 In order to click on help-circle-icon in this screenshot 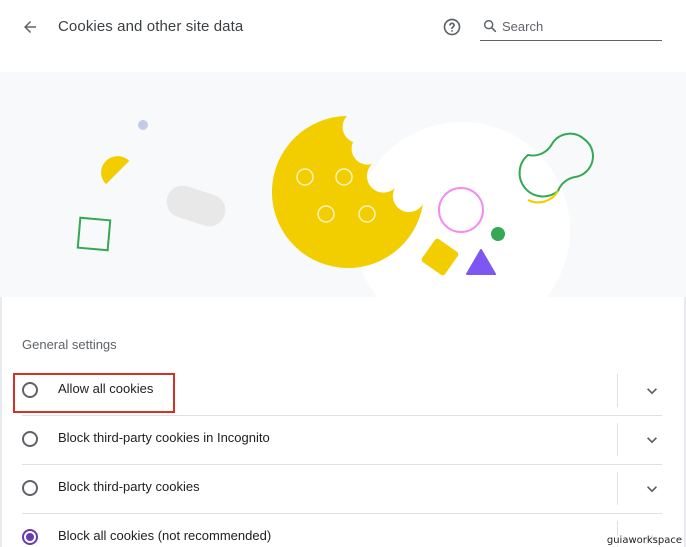, I will do `click(452, 27)`.